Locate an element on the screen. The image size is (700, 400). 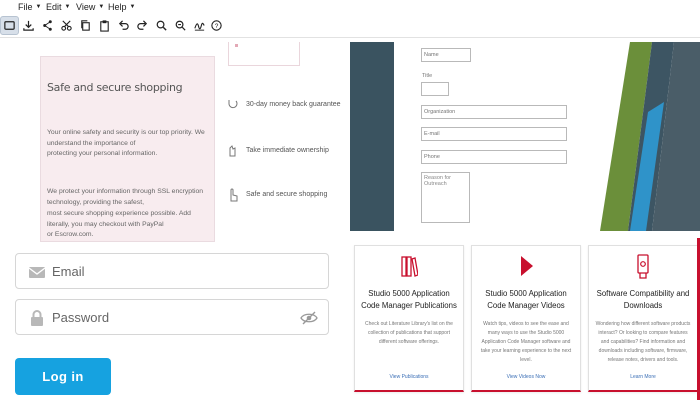
slate-band is located at coordinates (372, 136).